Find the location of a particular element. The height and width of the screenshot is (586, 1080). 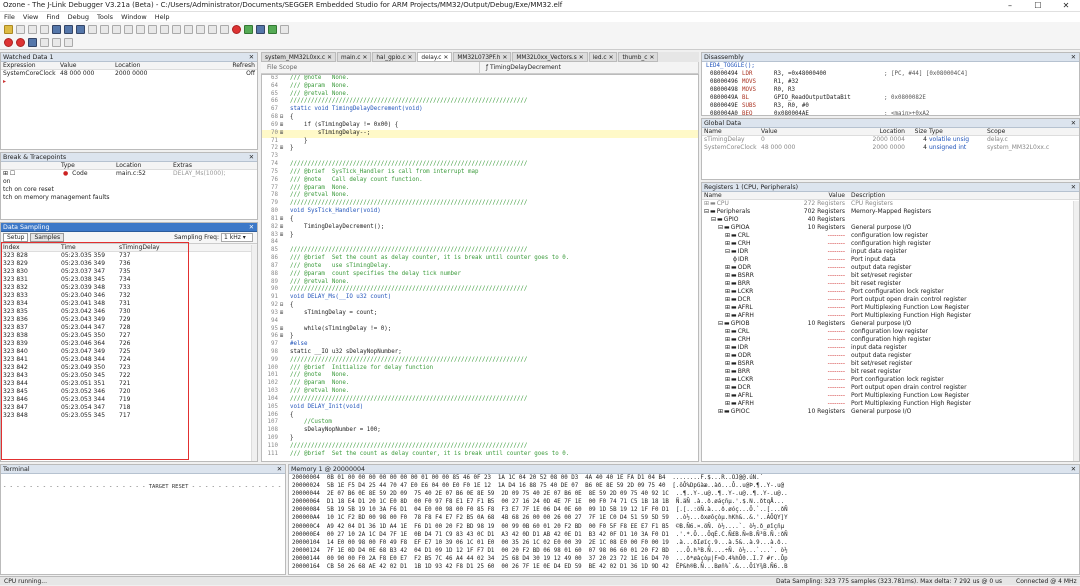

col-size: Size is located at coordinates (918, 131).